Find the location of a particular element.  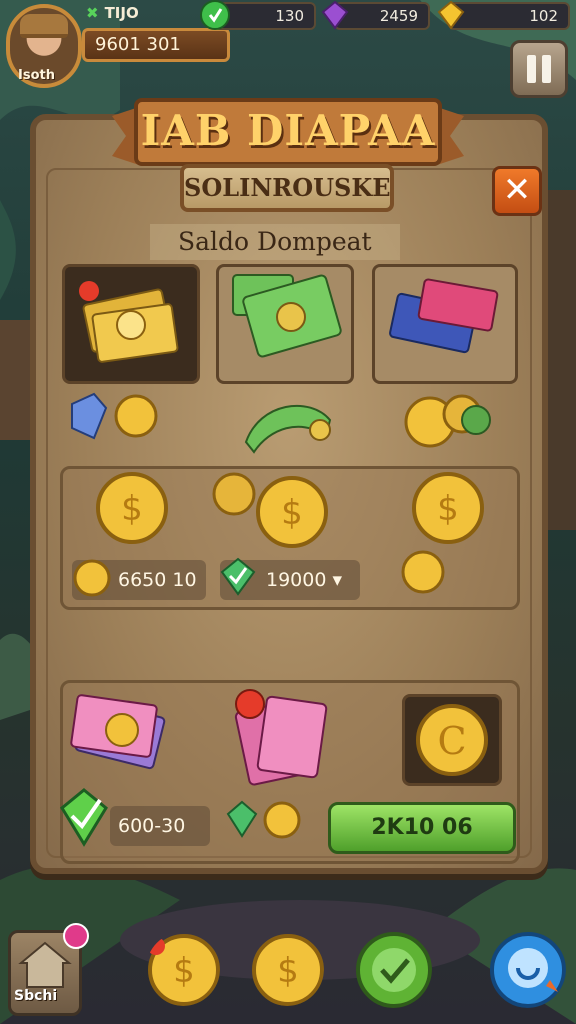

green-gem-check-icon is located at coordinates (238, 576).